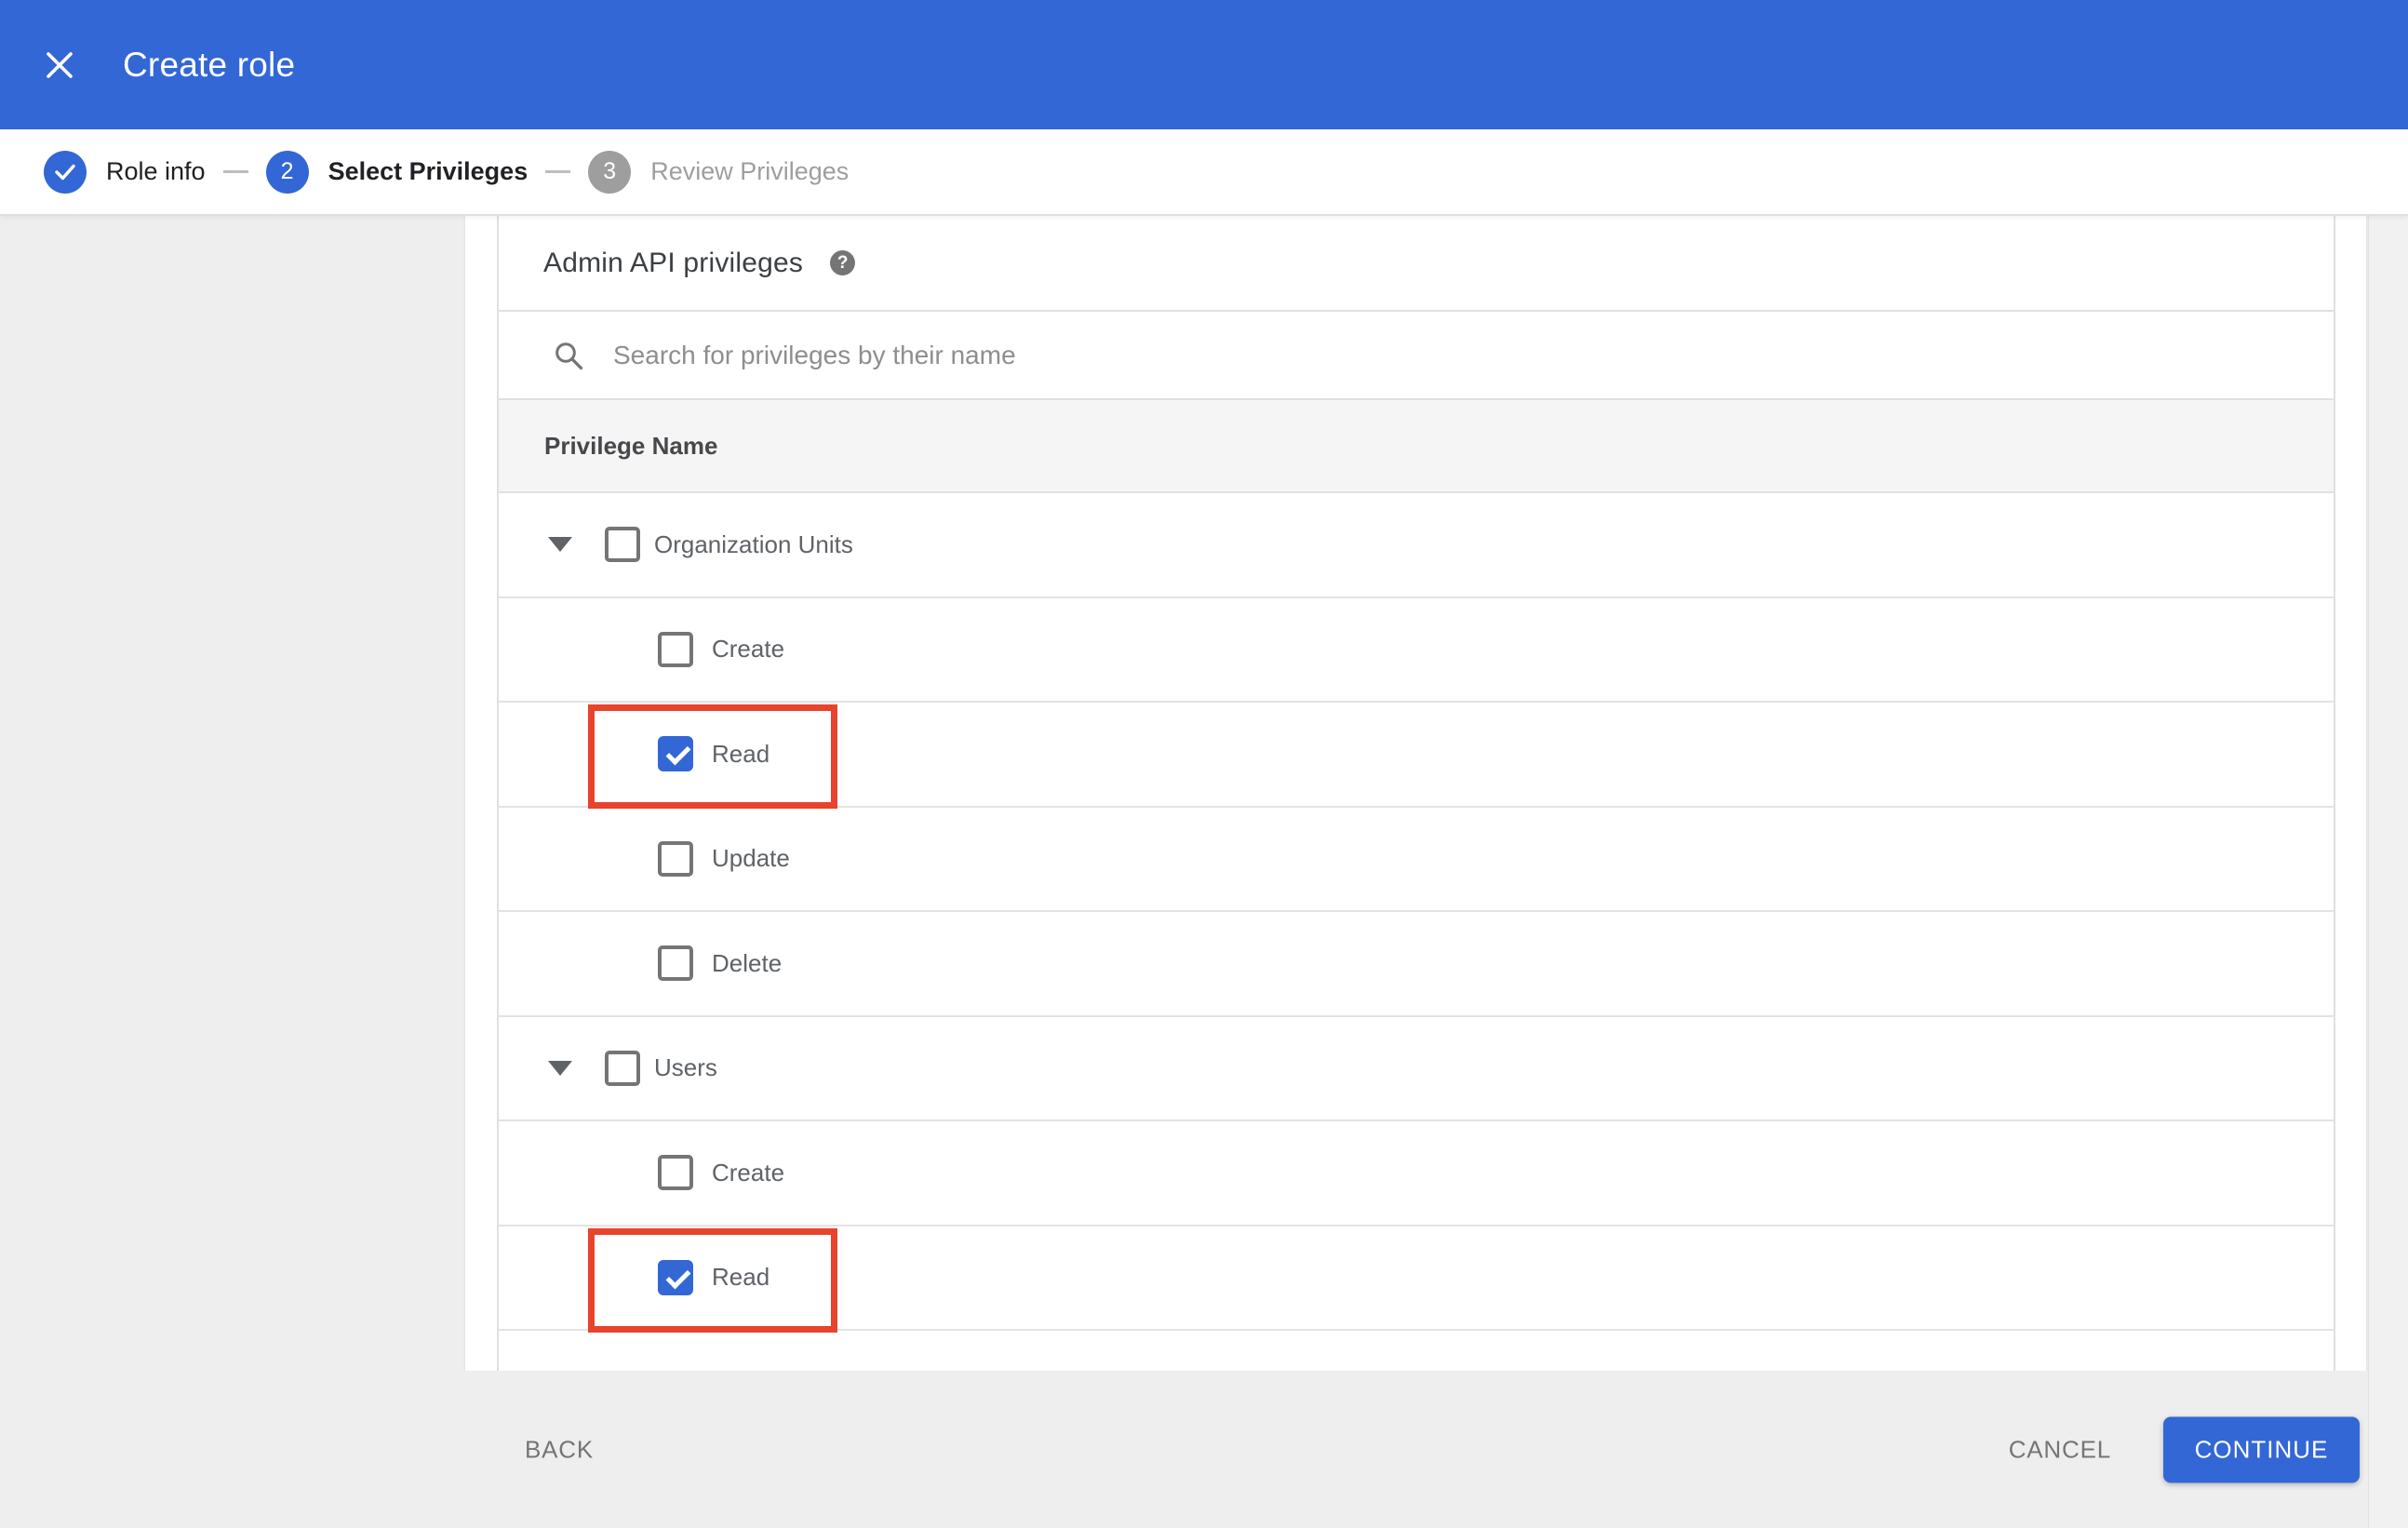 This screenshot has width=2408, height=1528. What do you see at coordinates (1417, 264) in the screenshot?
I see `card-title-row: Admin API privileges ?` at bounding box center [1417, 264].